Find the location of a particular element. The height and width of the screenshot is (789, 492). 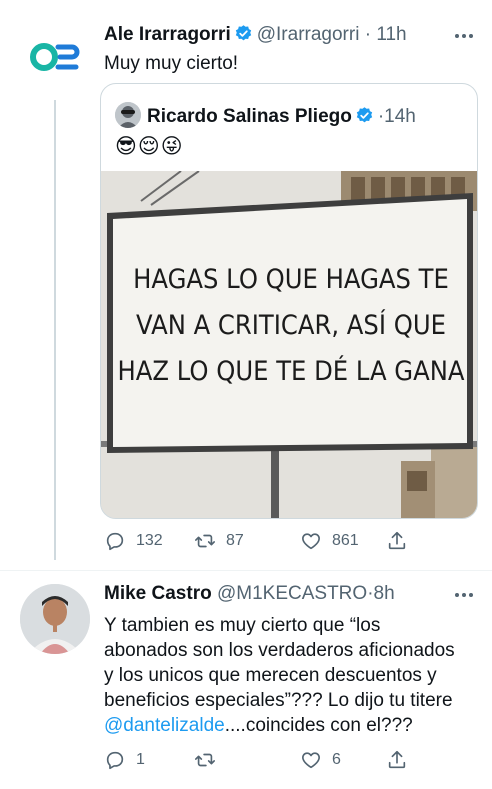

user-avatar-icon is located at coordinates (128, 115).